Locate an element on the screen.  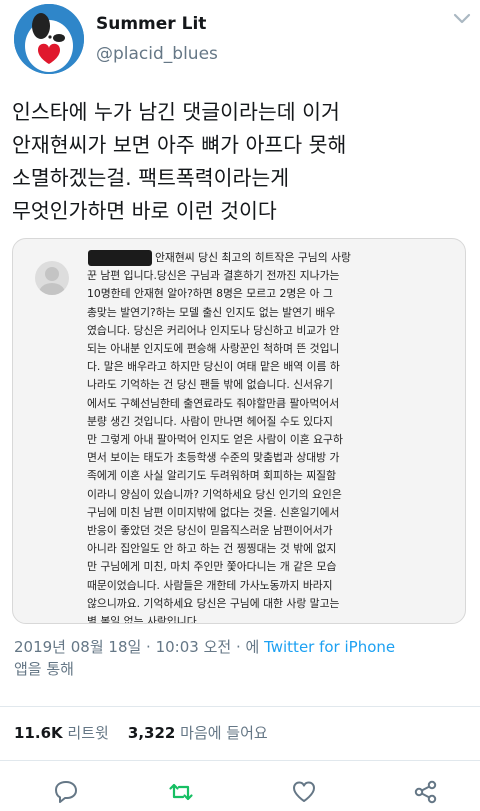
comment-line: 안재현씨 당신 최고의 히트작은 구님의 사랑 is located at coordinates (253, 257).